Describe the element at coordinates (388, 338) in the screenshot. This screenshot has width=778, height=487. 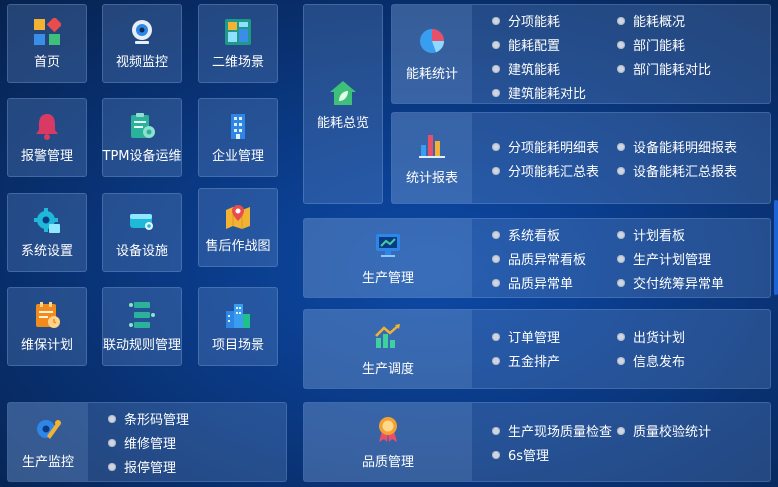
I see `trend-chart-icon` at that location.